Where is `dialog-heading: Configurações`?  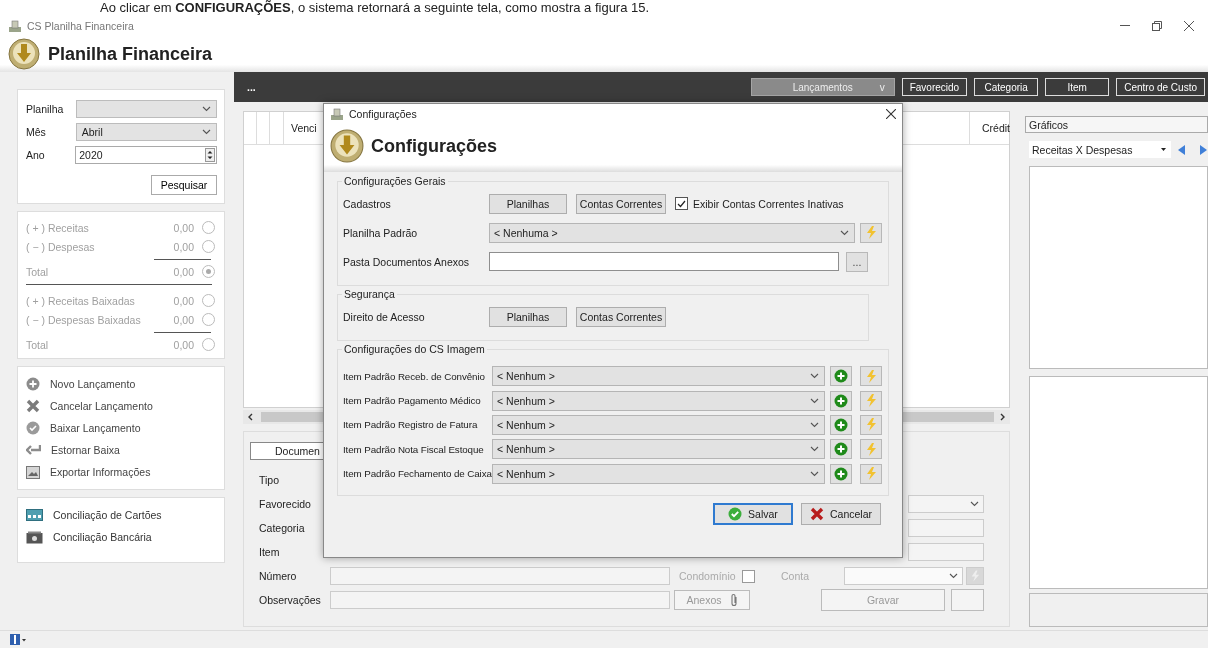
dialog-heading: Configurações is located at coordinates (434, 146).